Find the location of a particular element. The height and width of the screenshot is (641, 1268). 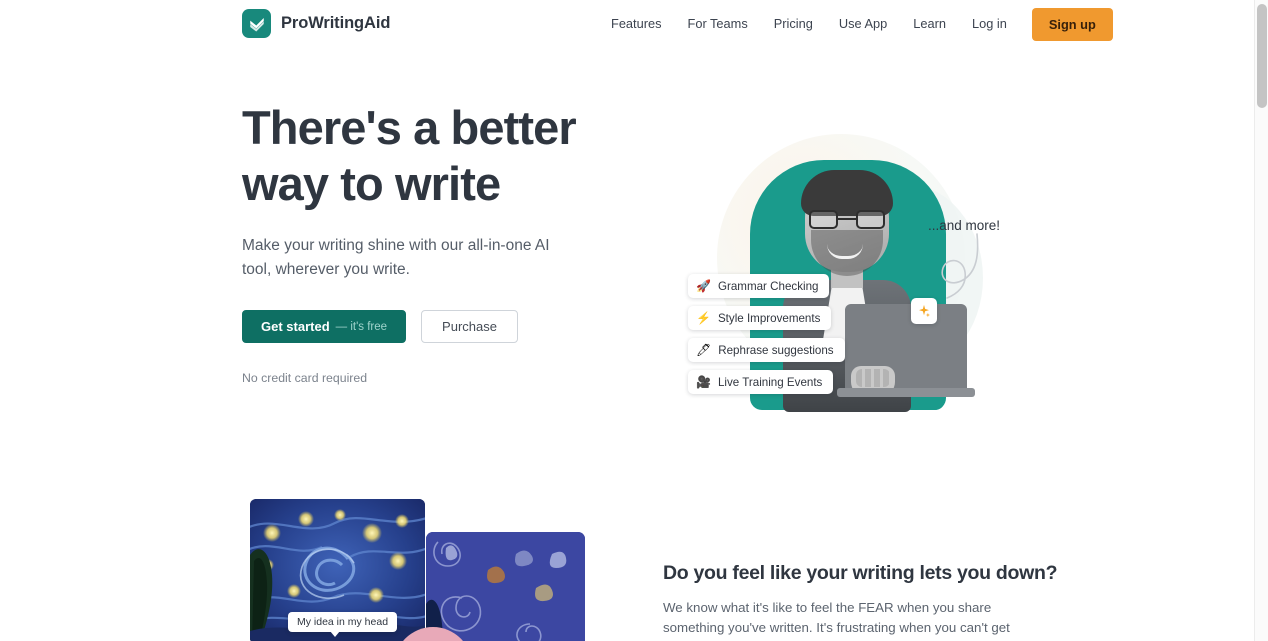

nav-item-features: Features is located at coordinates (636, 24).